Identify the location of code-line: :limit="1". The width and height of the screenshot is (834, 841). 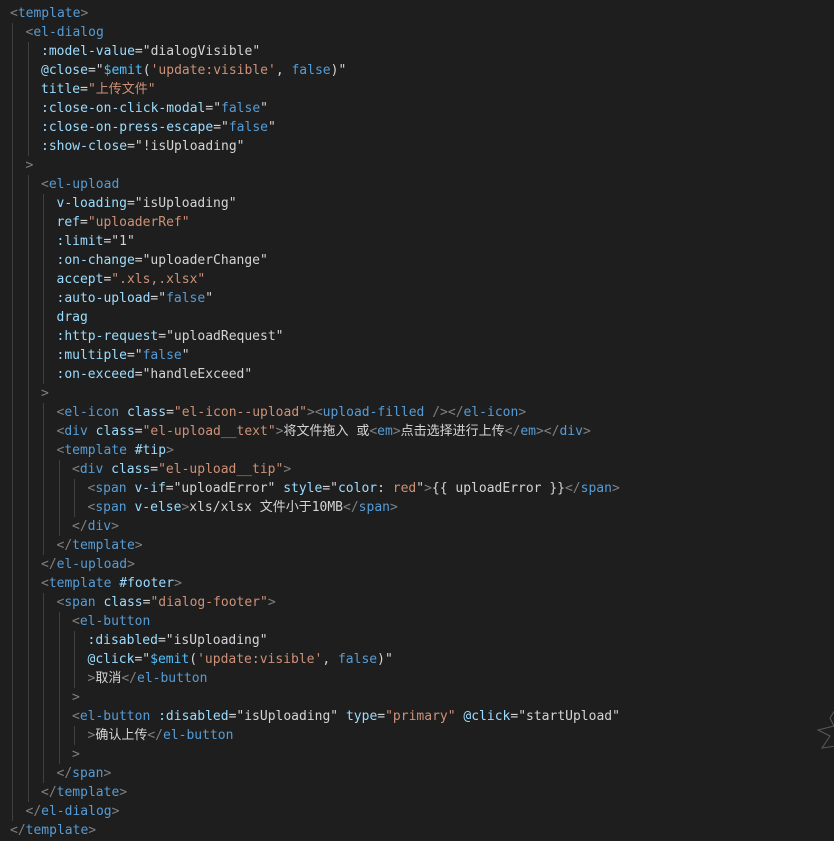
(96, 241).